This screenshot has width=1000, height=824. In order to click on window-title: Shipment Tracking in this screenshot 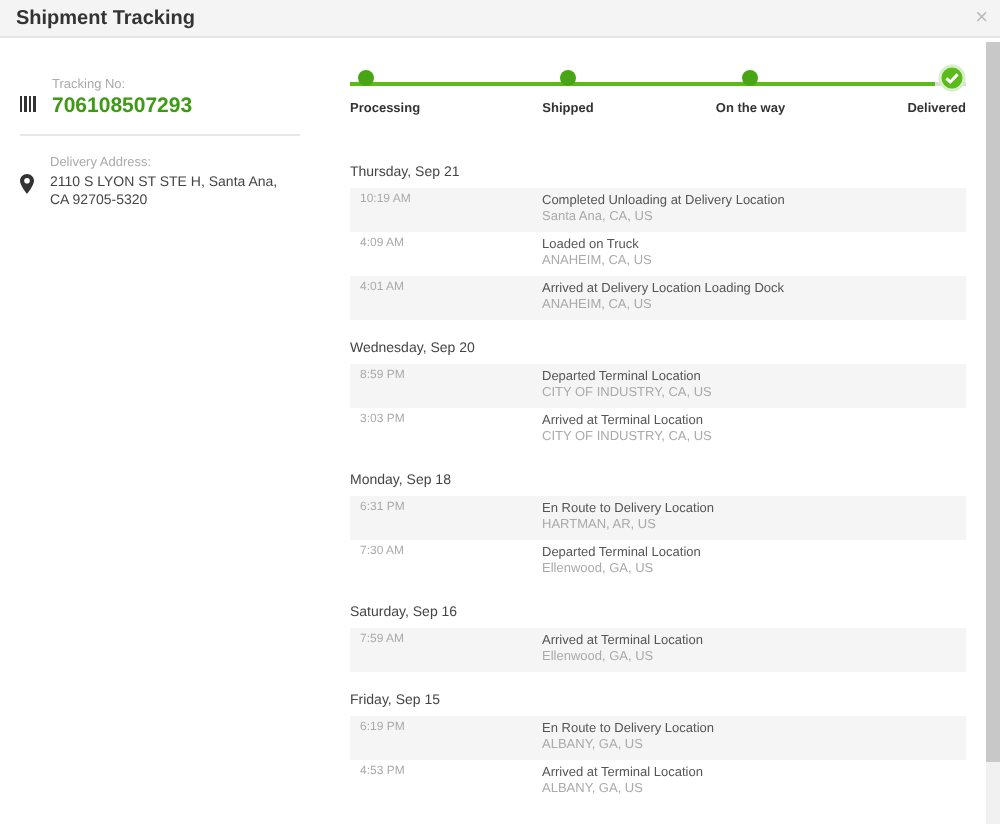, I will do `click(105, 18)`.